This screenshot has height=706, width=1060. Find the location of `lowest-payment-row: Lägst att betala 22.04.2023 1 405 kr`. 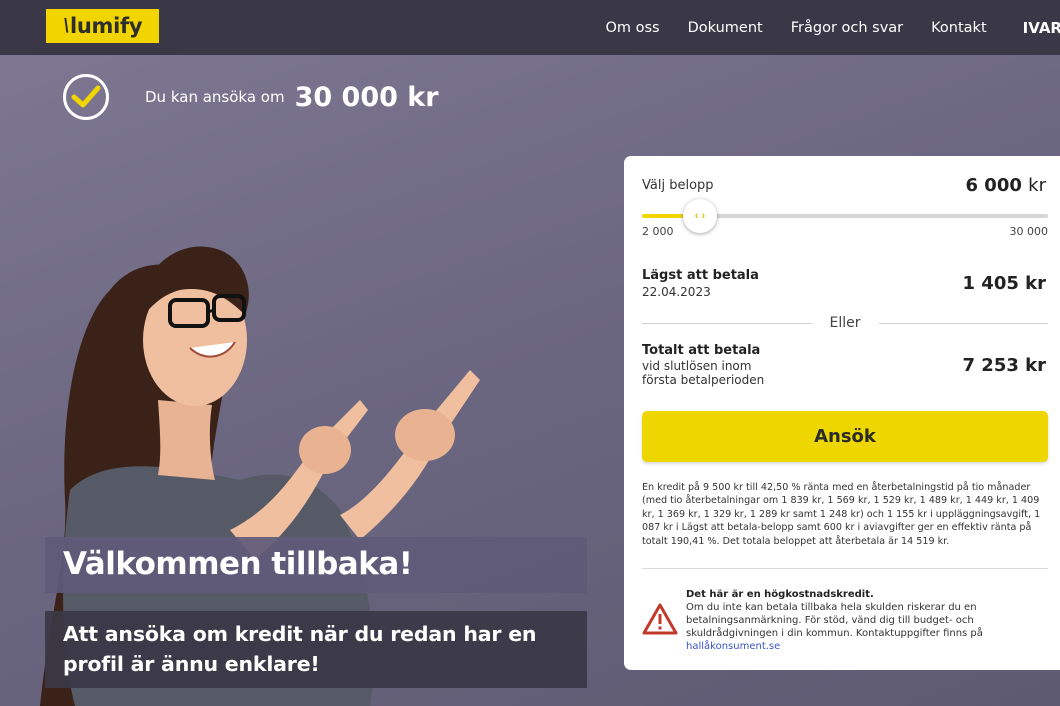

lowest-payment-row: Lägst att betala 22.04.2023 1 405 kr is located at coordinates (844, 283).